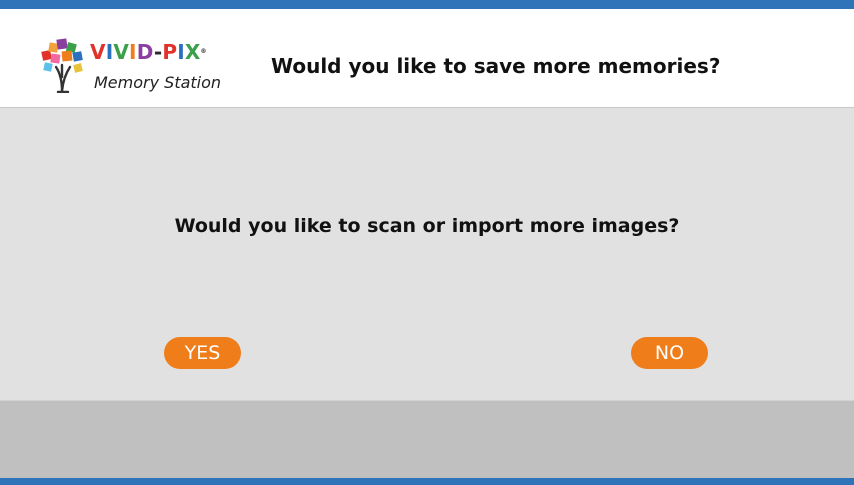 This screenshot has height=485, width=854. Describe the element at coordinates (427, 481) in the screenshot. I see `bottom-accent-bar` at that location.